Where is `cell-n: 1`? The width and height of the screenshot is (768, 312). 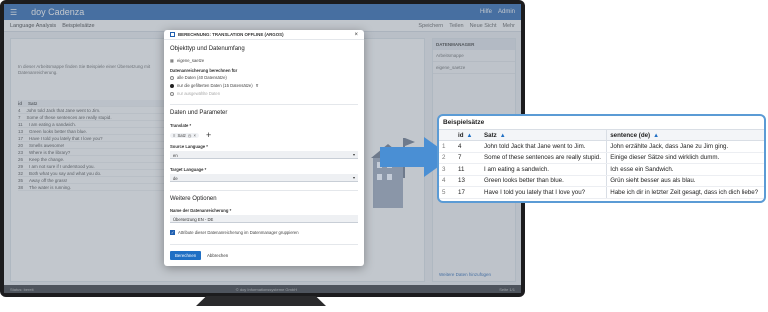 cell-n: 1 is located at coordinates (447, 146).